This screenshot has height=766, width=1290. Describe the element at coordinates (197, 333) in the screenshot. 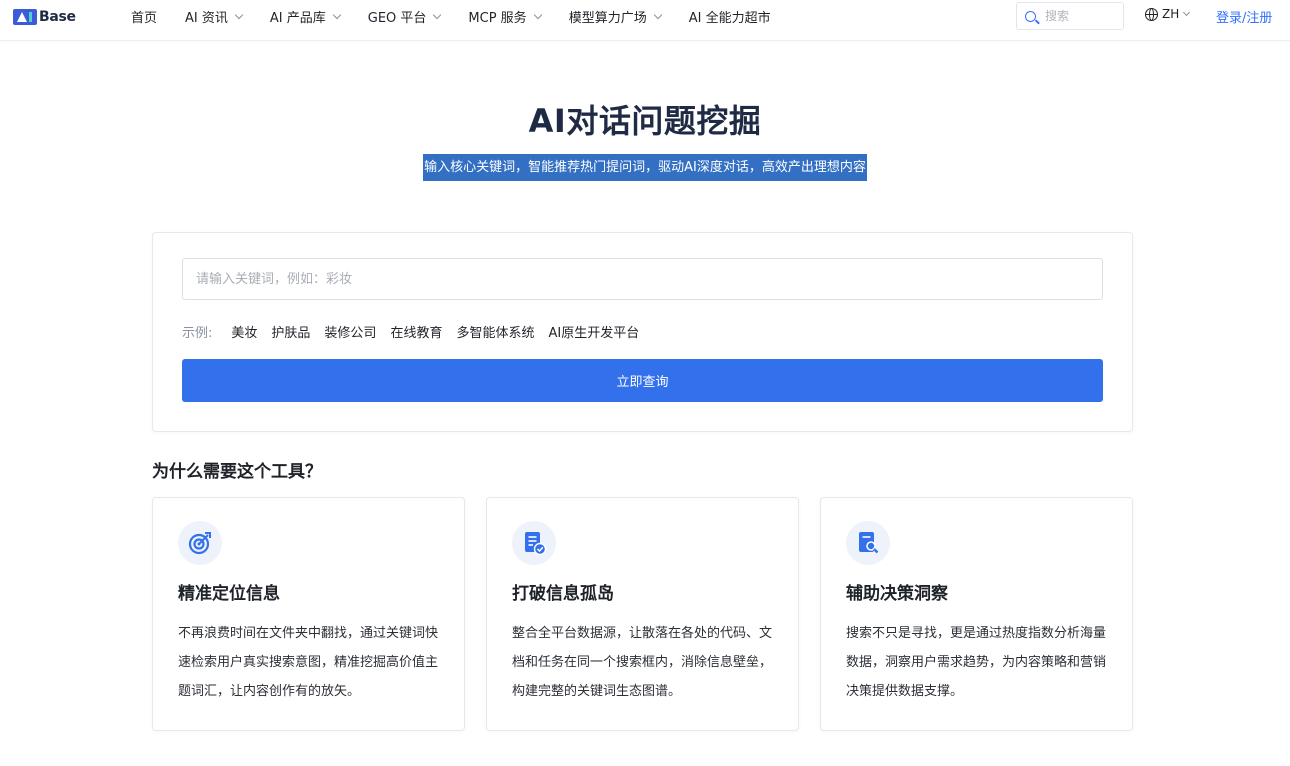

I see `examples-label: 示例:` at that location.